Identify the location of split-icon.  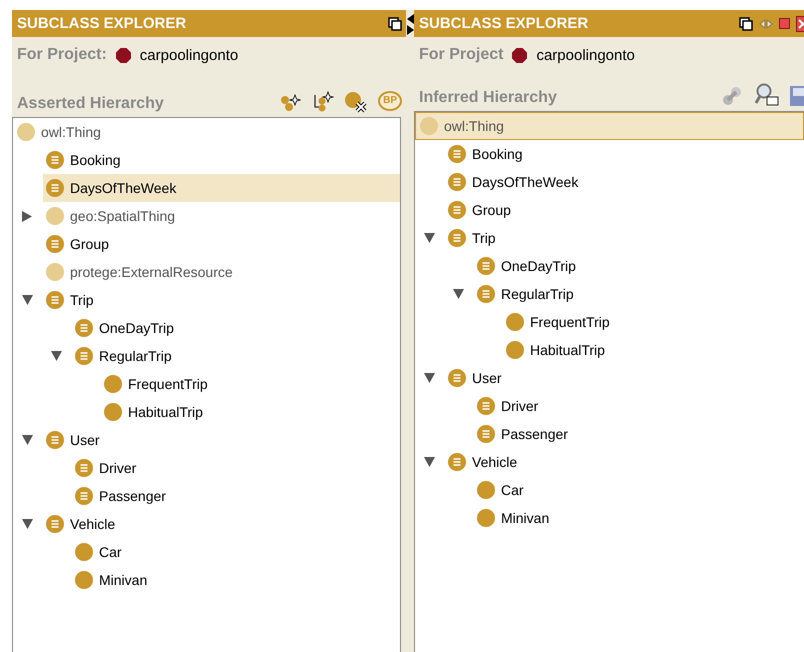
(766, 23).